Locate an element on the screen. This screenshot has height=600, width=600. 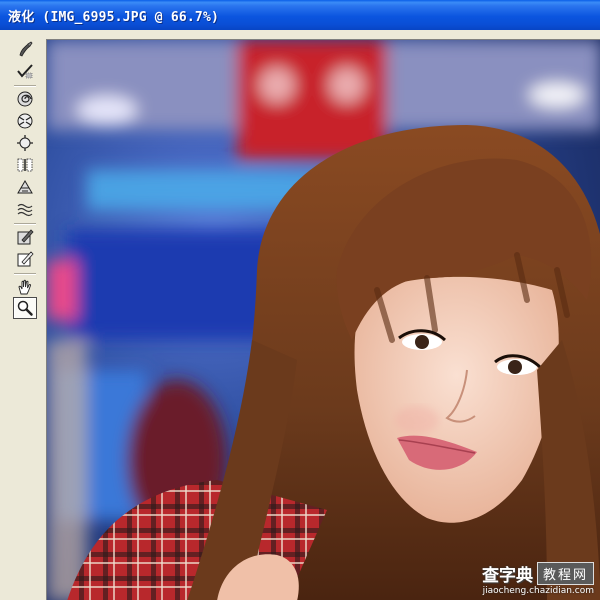
watermark-tag: 教程网 is located at coordinates (565, 573).